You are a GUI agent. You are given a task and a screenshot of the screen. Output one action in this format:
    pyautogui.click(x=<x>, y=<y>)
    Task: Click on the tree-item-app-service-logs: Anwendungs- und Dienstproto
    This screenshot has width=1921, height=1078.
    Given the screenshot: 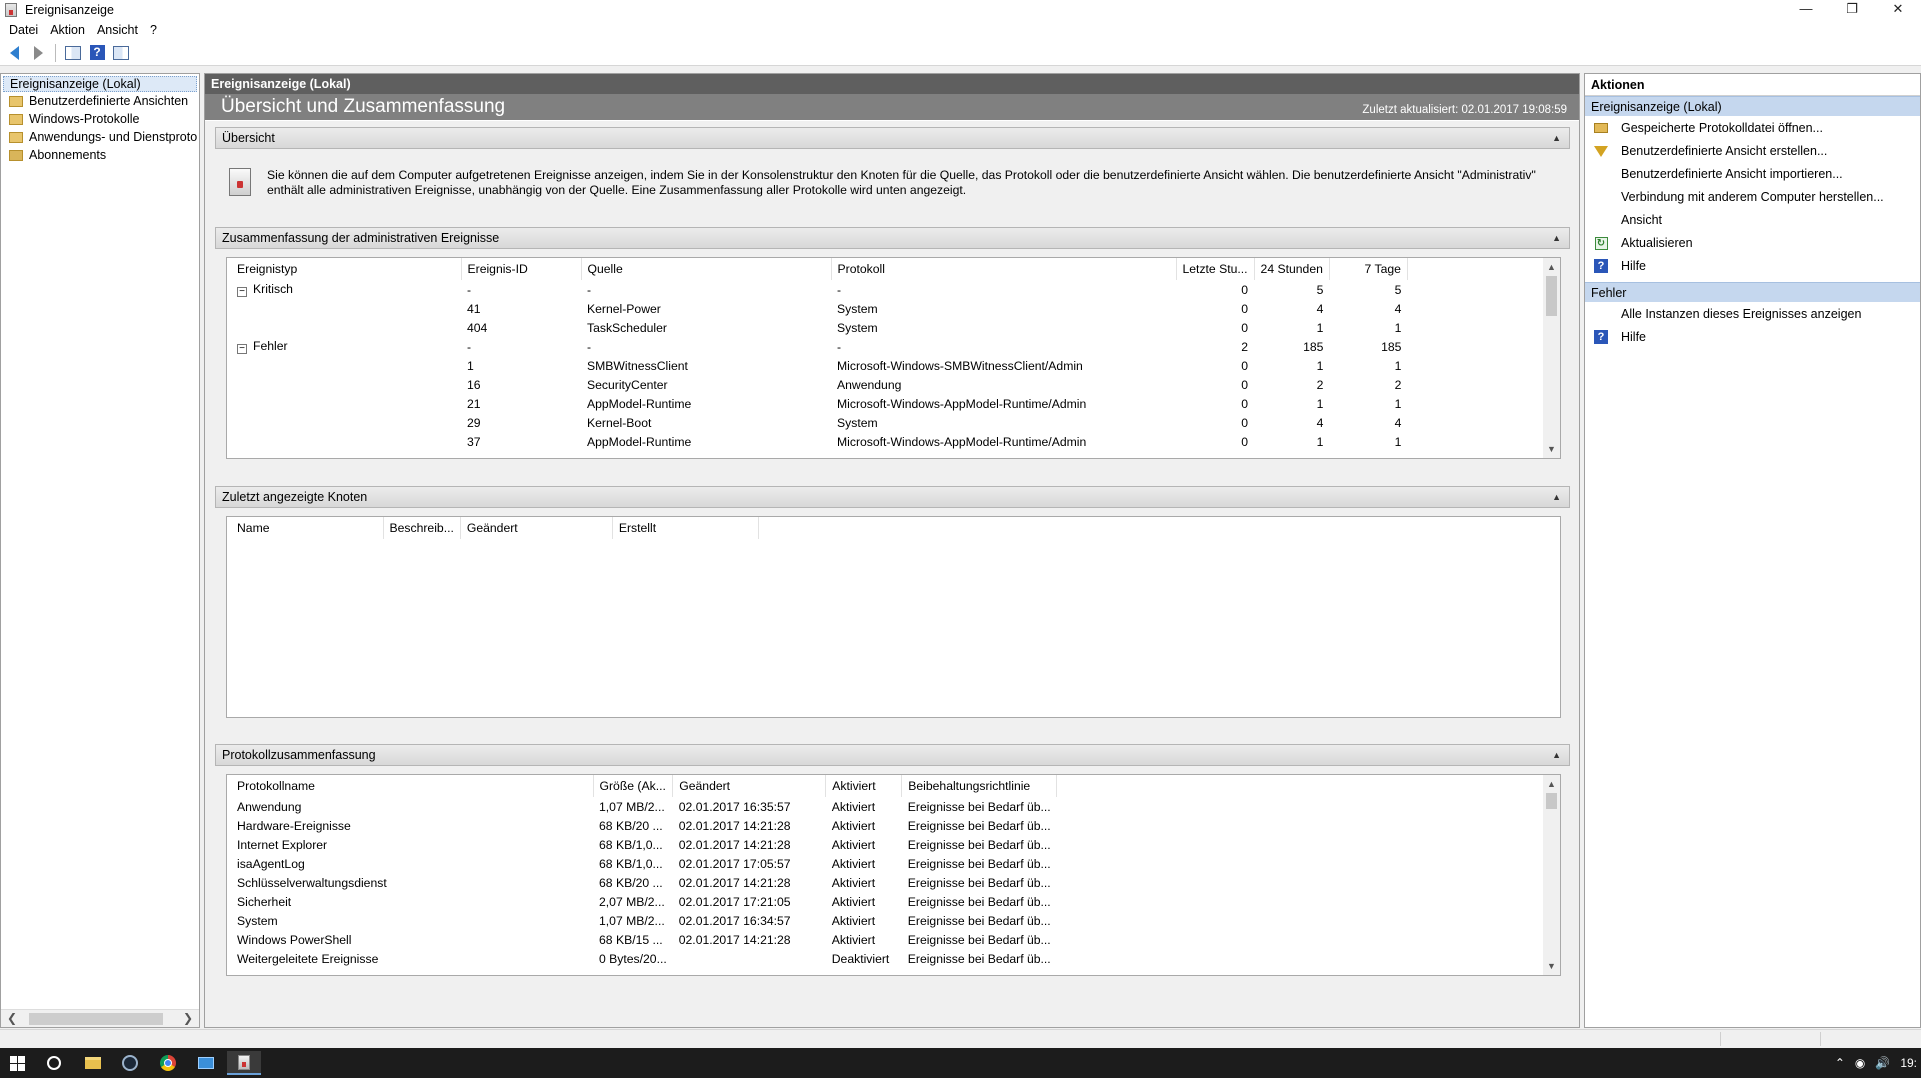 What is the action you would take?
    pyautogui.click(x=100, y=137)
    